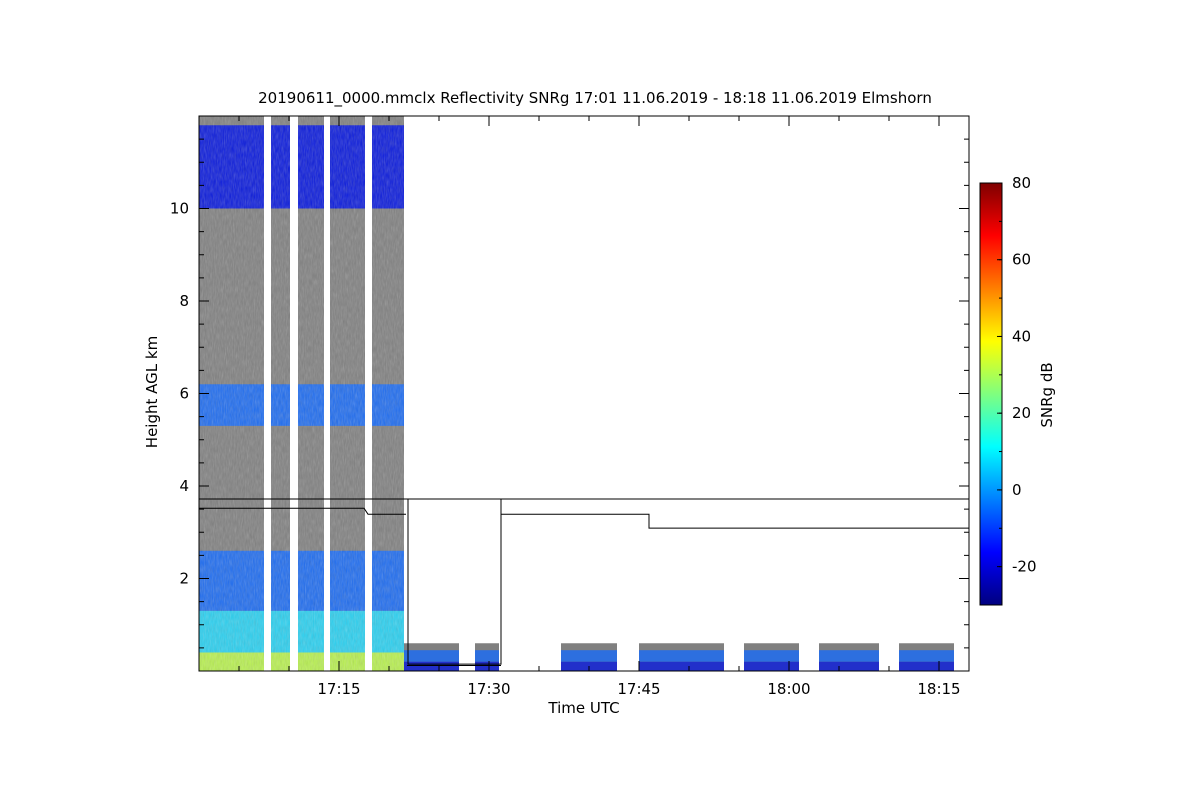  Describe the element at coordinates (1021, 183) in the screenshot. I see `colorbar-tick-label: 80` at that location.